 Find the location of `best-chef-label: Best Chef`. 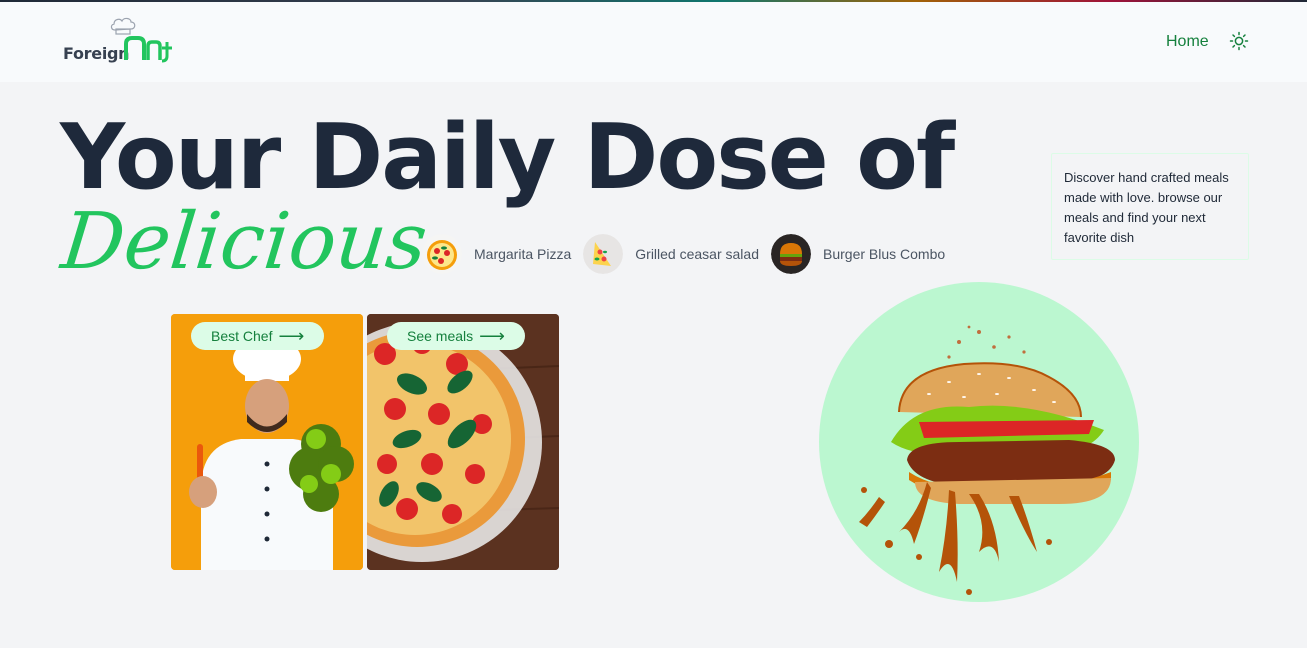

best-chef-label: Best Chef is located at coordinates (242, 336).